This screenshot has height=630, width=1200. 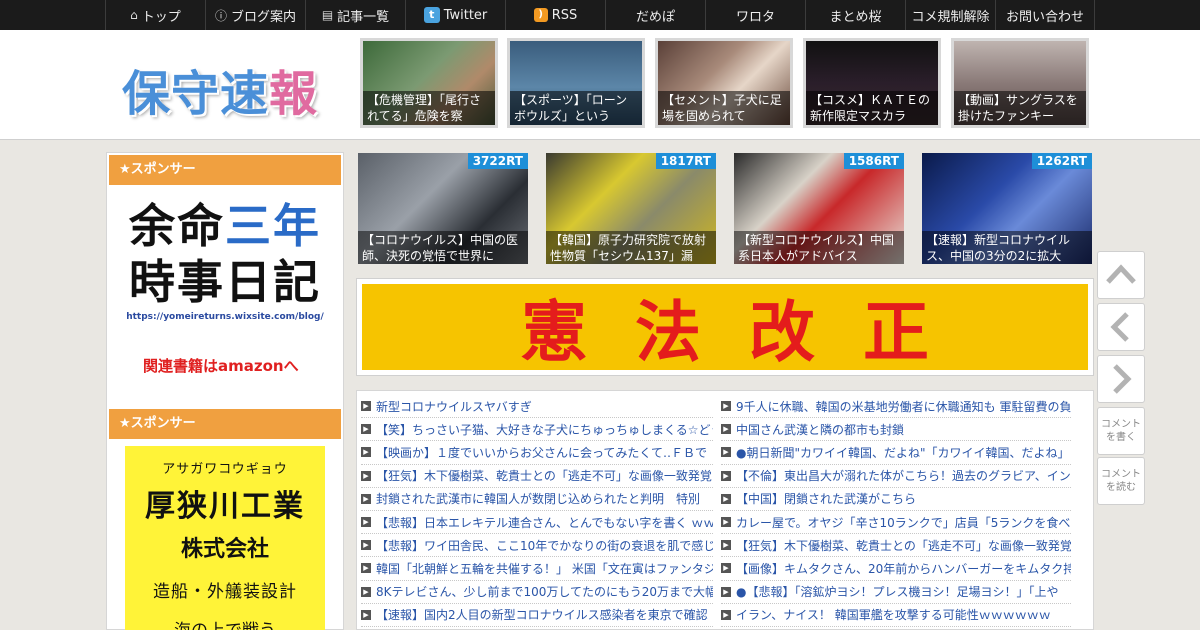 What do you see at coordinates (576, 83) in the screenshot?
I see `header-article-thumb: 【スポーツ】「ローンボウルズ」という` at bounding box center [576, 83].